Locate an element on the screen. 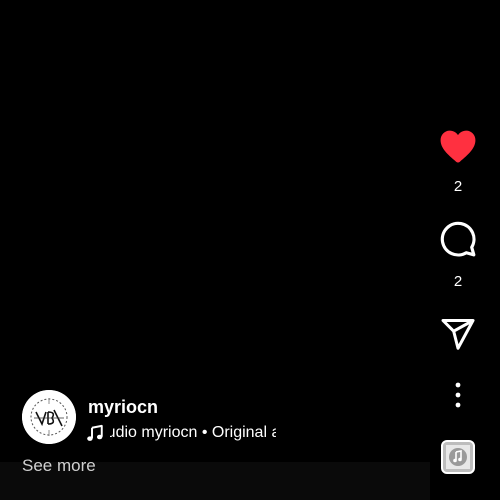 This screenshot has width=500, height=500. profile-avatar is located at coordinates (49, 417).